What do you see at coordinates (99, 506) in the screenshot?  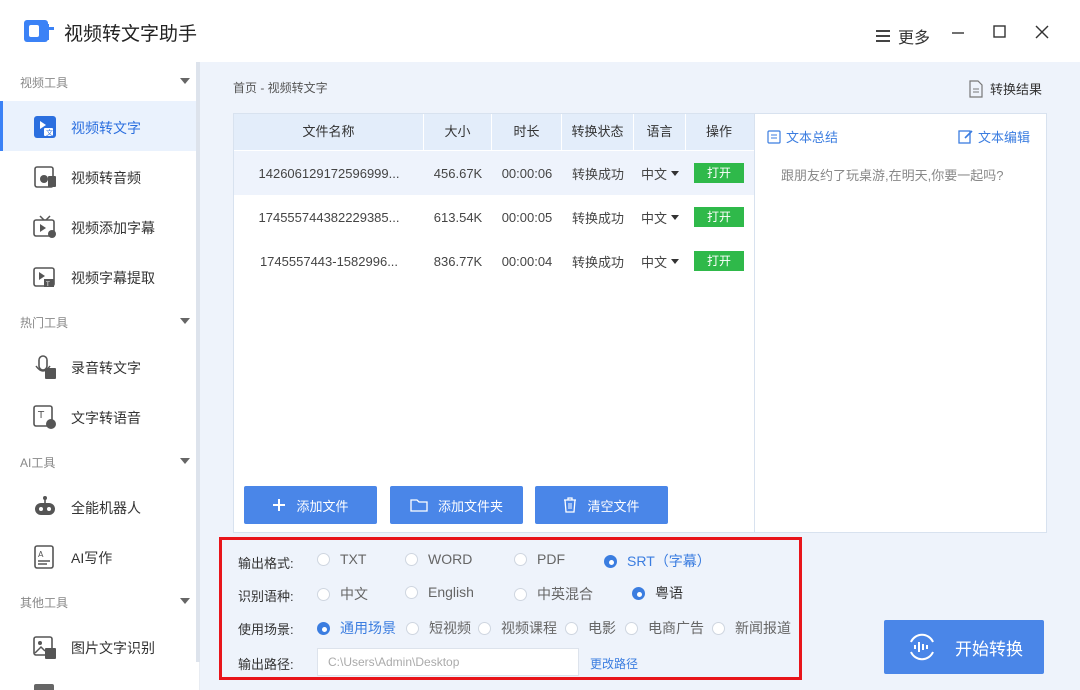 I see `sidebar-item-robot: 全能机器人` at bounding box center [99, 506].